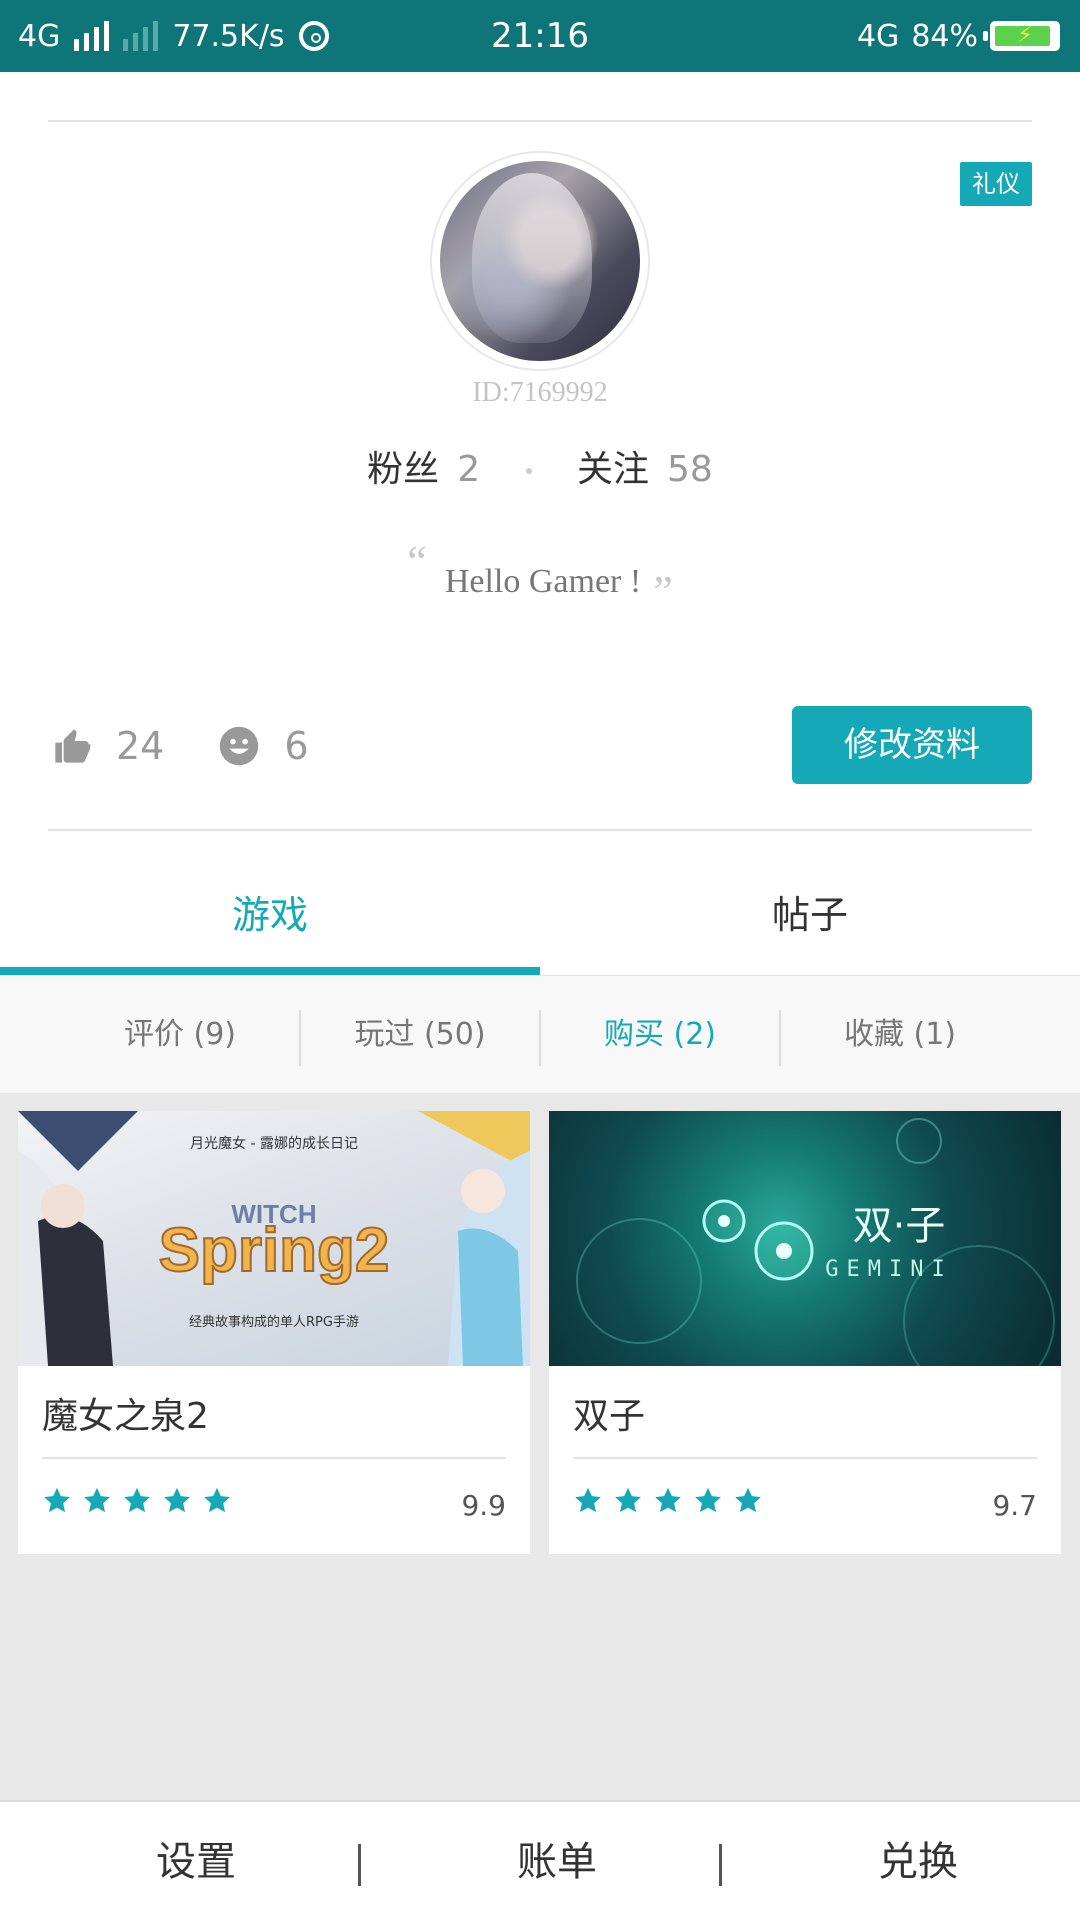 The height and width of the screenshot is (1920, 1080). What do you see at coordinates (944, 36) in the screenshot?
I see `battery-percent: 84%` at bounding box center [944, 36].